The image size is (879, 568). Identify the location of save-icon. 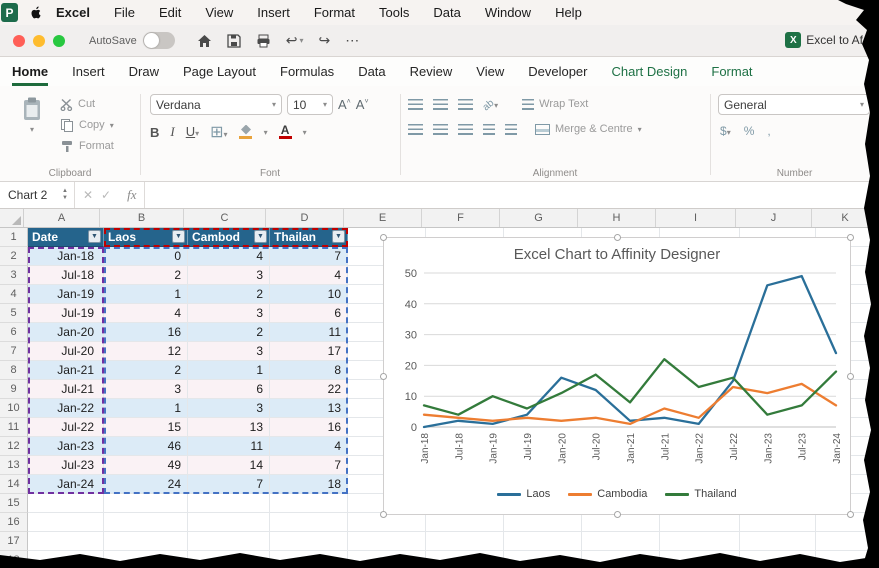
(234, 40).